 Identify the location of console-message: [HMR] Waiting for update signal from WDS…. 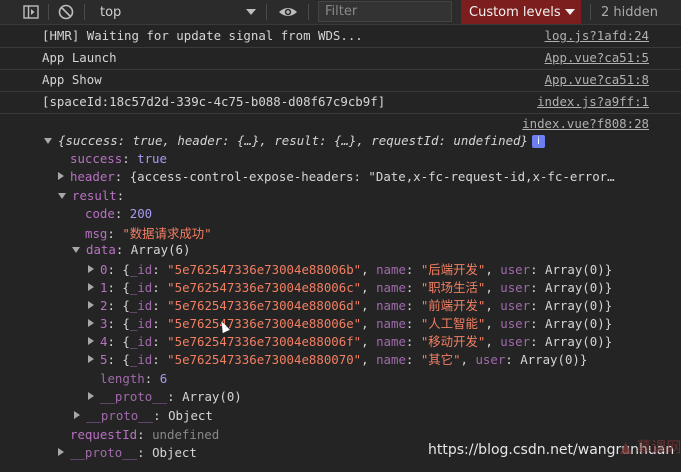
(340, 36).